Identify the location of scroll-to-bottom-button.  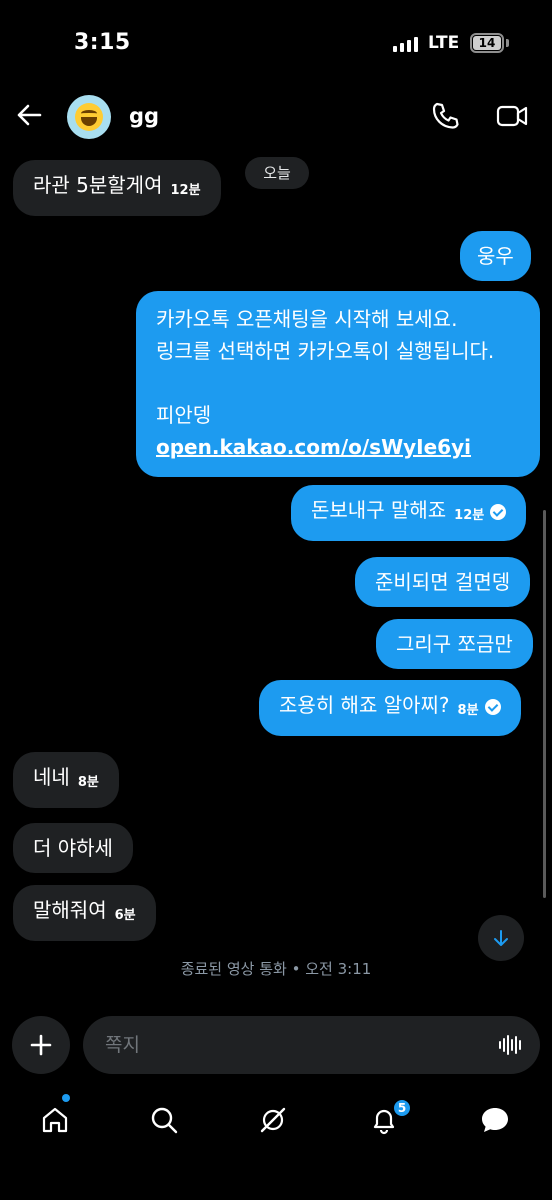
(501, 938).